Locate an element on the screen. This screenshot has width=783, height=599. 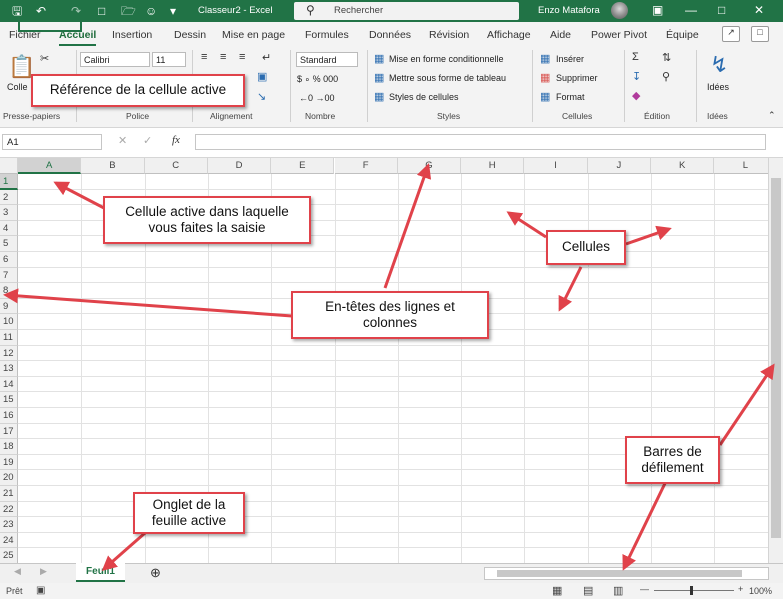
font-name-select: Calibri is located at coordinates (115, 59).